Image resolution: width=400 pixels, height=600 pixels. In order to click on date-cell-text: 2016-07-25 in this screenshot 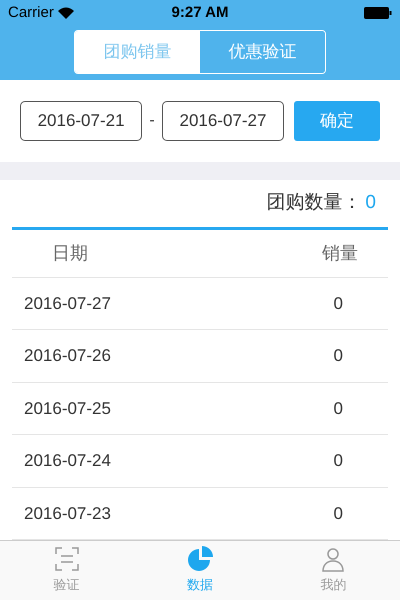, I will do `click(67, 409)`.